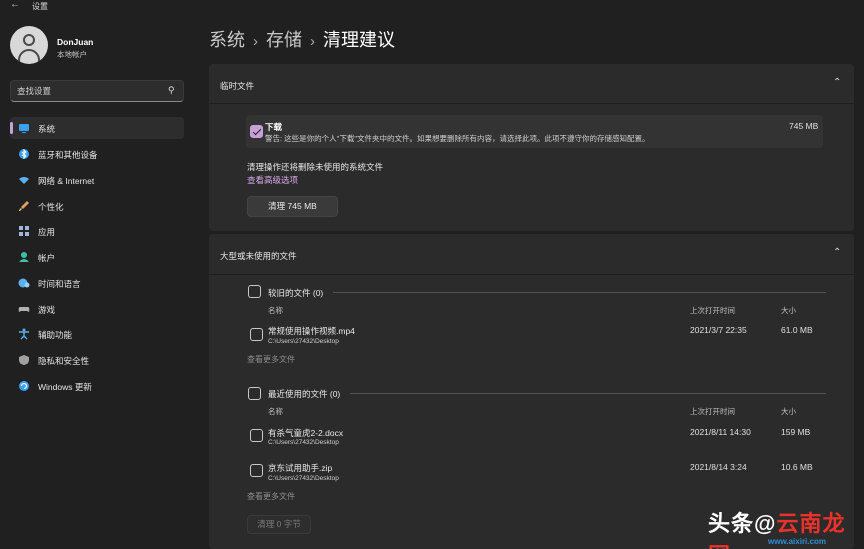 The image size is (864, 549). I want to click on watermark-prefix: 头条, so click(731, 523).